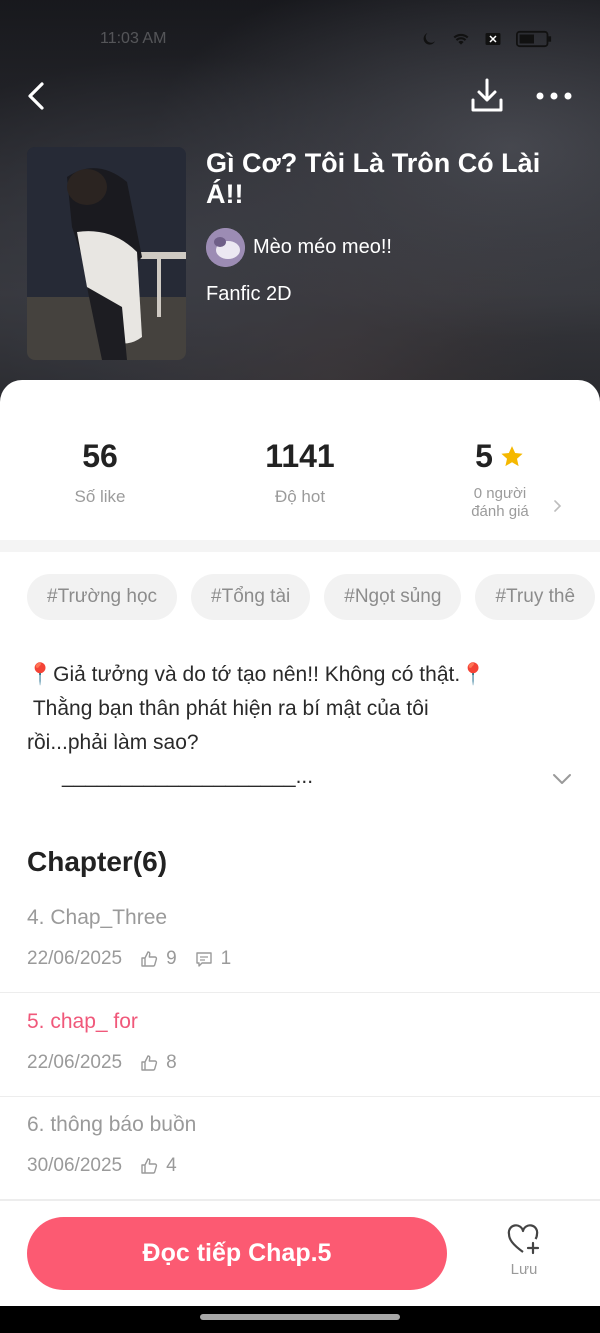  I want to click on stat-hot: 1141 Độ hot, so click(300, 472).